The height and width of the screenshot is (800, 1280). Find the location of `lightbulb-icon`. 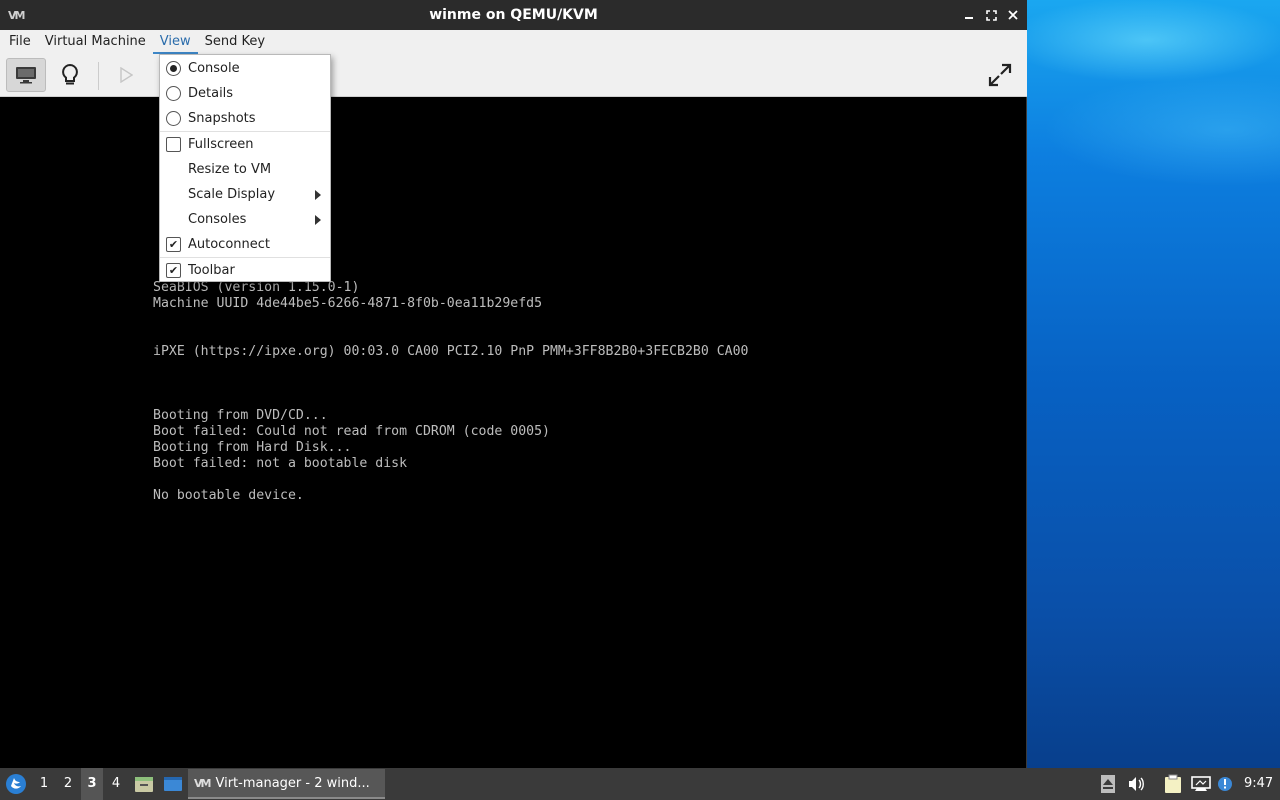

lightbulb-icon is located at coordinates (70, 74).